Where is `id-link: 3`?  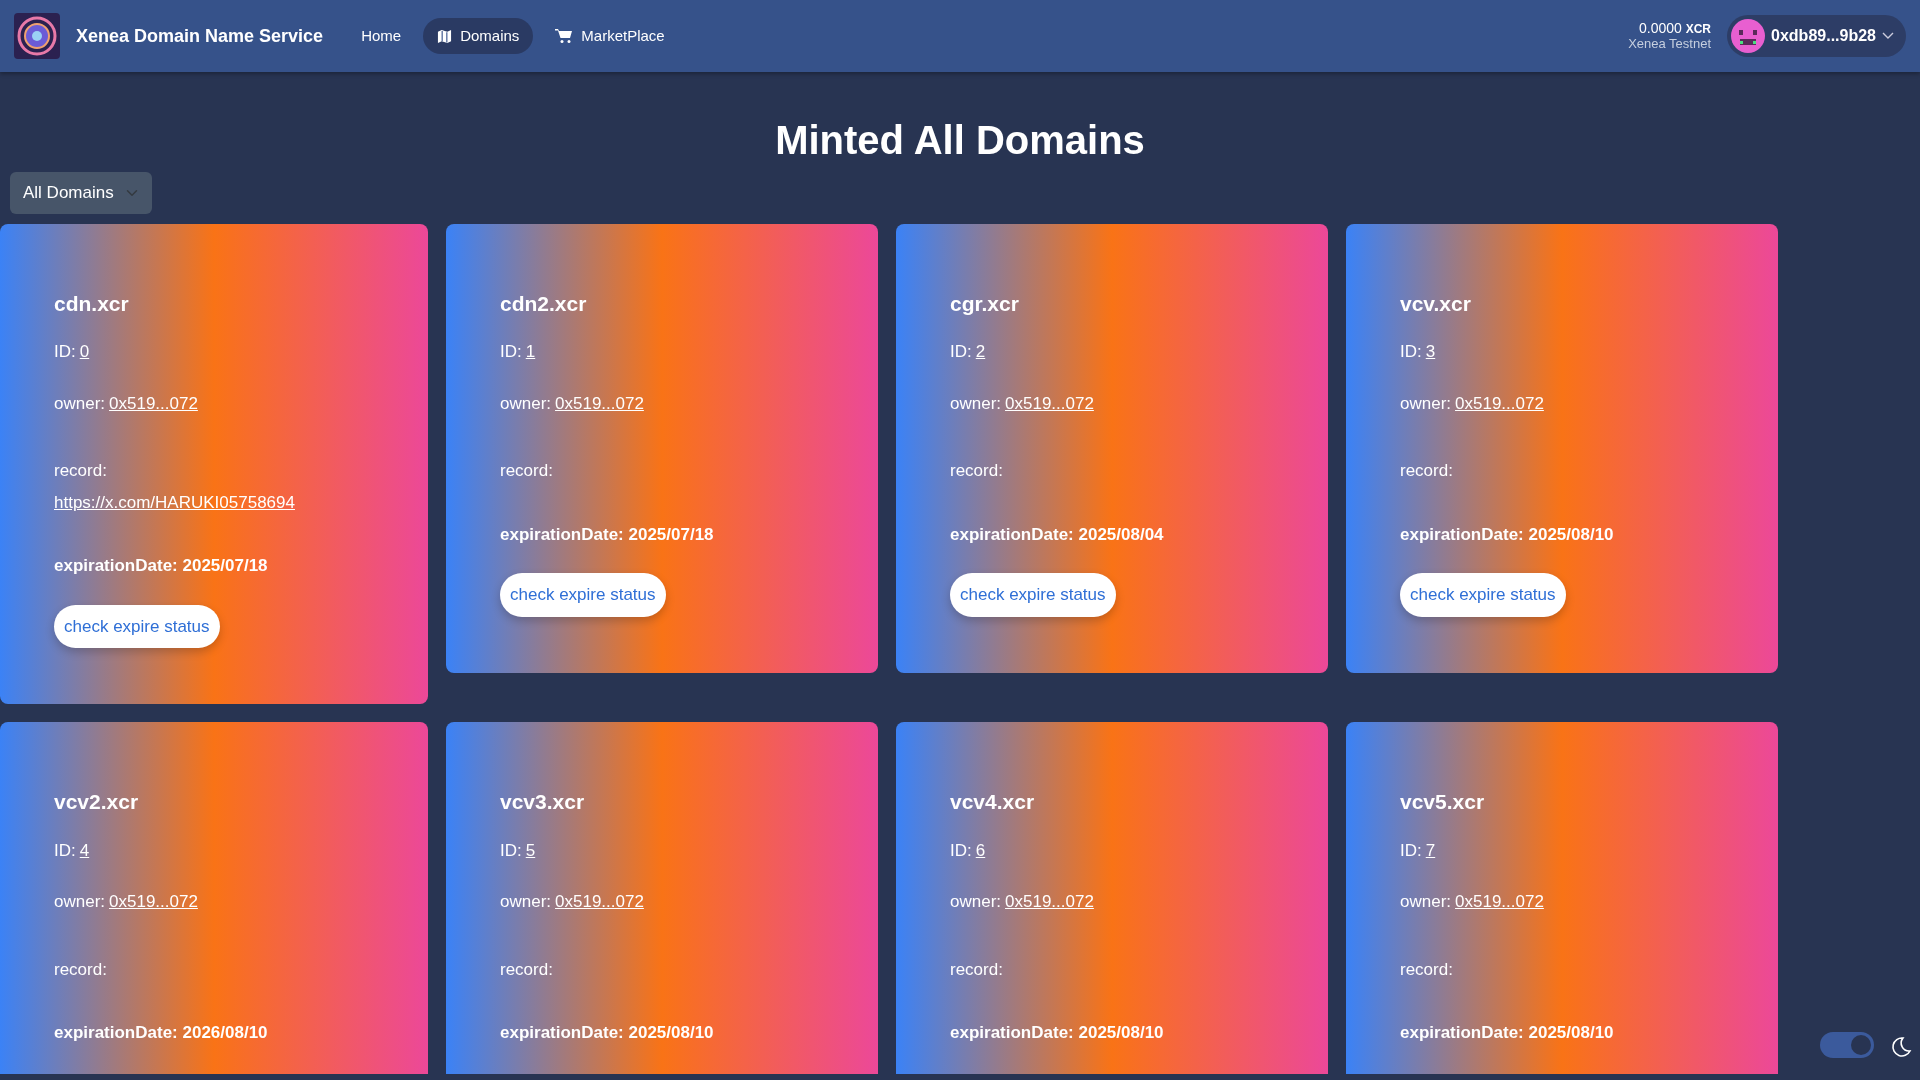
id-link: 3 is located at coordinates (1430, 352).